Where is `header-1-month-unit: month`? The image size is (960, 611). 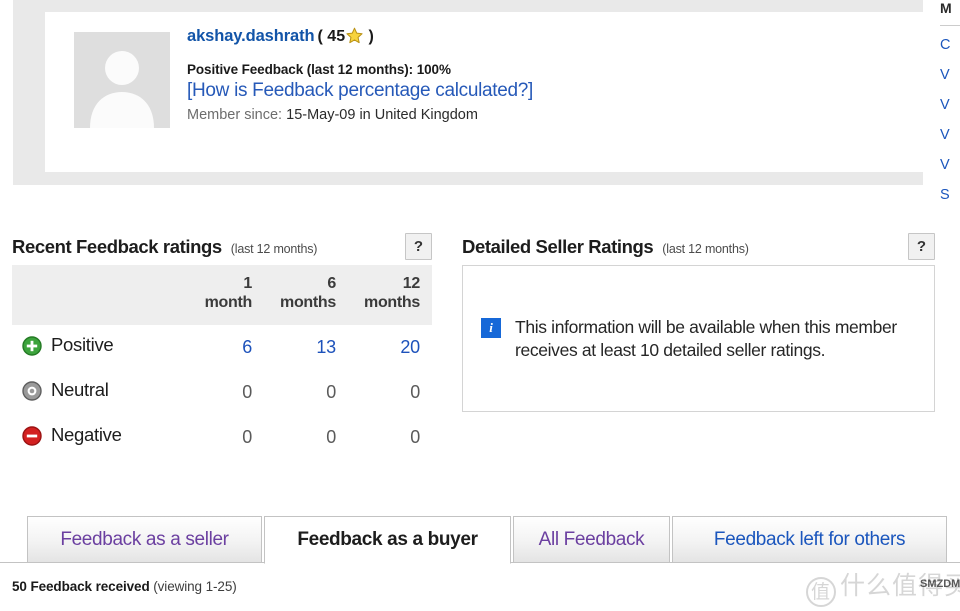 header-1-month-unit: month is located at coordinates (228, 302).